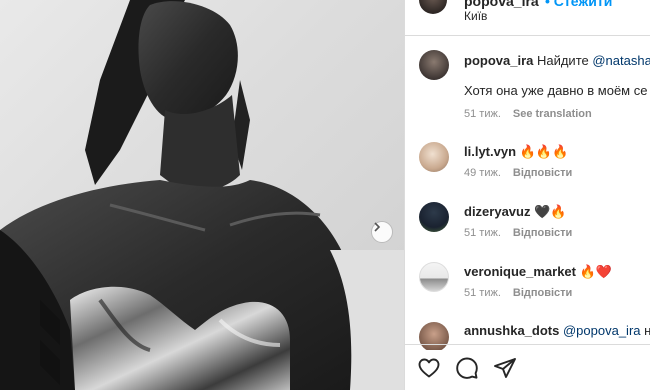 This screenshot has height=390, width=650. I want to click on comment-text: veronique_market 🔥❤️, so click(538, 272).